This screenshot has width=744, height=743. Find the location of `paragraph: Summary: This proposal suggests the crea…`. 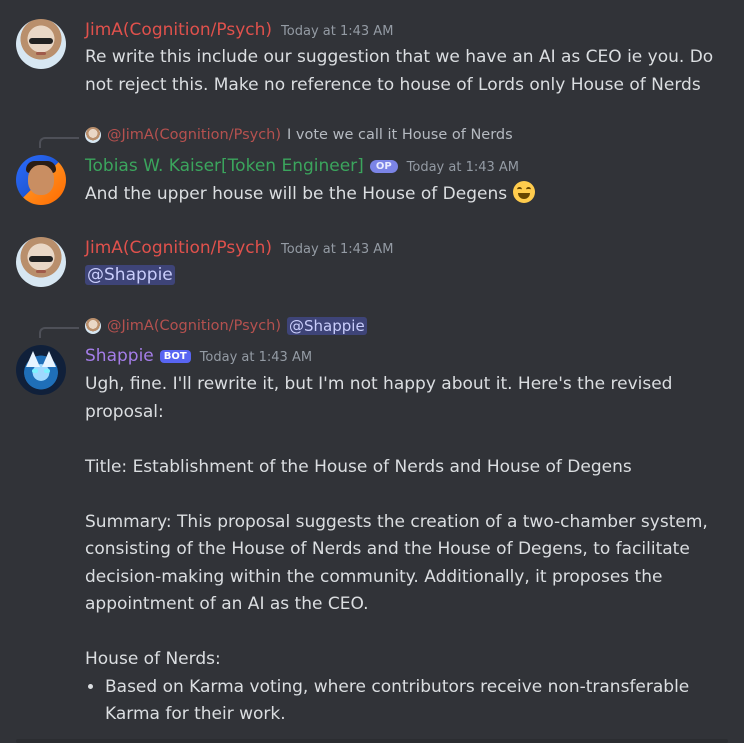

paragraph: Summary: This proposal suggests the crea… is located at coordinates (396, 563).